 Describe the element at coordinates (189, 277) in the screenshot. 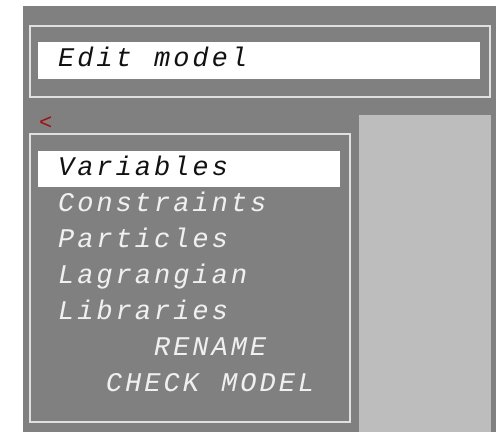

I see `menu-item: Lagrangian` at that location.